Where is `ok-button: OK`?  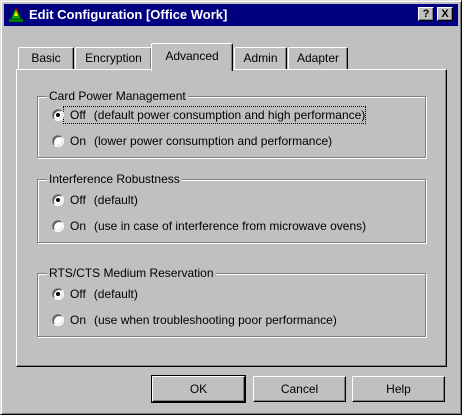 ok-button: OK is located at coordinates (198, 389).